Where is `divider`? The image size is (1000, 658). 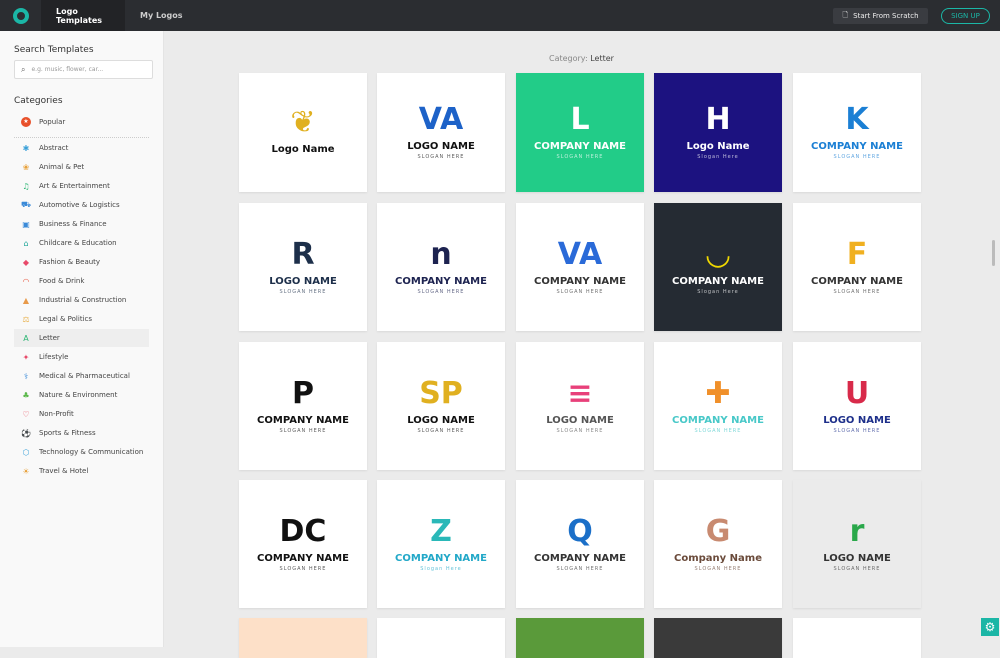 divider is located at coordinates (81, 137).